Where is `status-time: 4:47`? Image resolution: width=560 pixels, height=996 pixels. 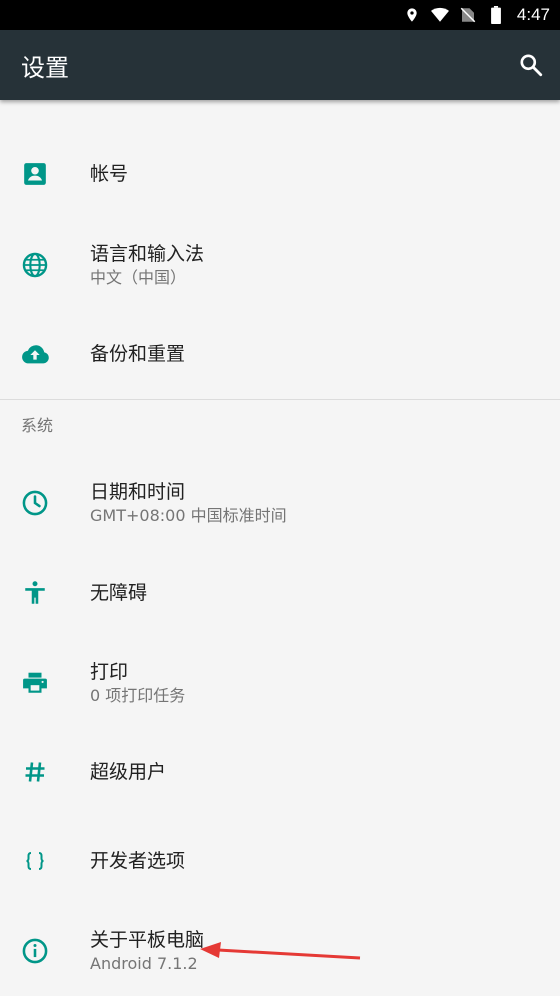 status-time: 4:47 is located at coordinates (533, 14).